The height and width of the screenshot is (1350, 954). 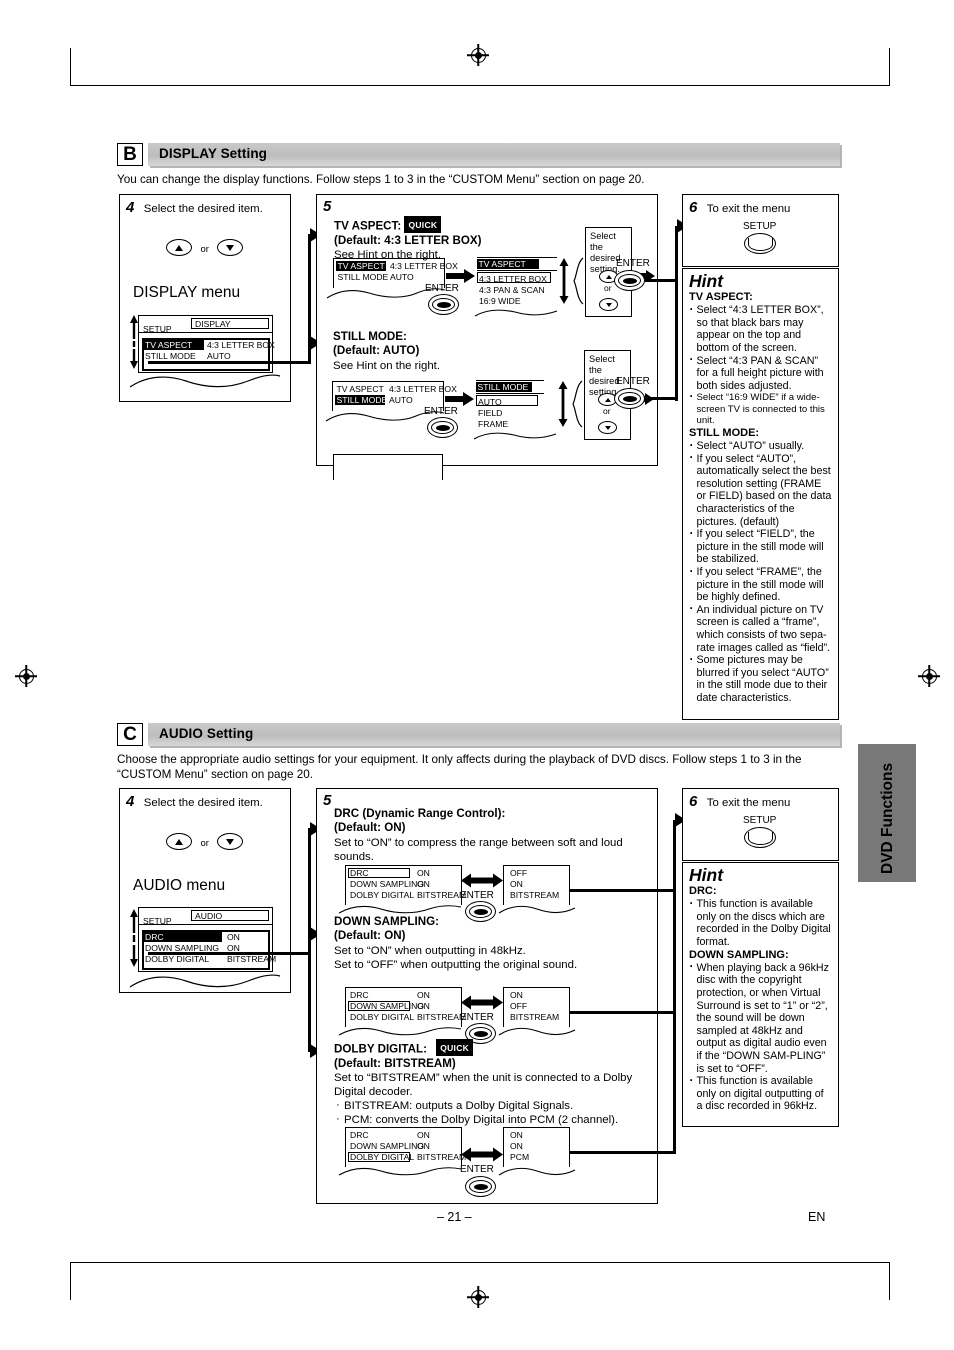 I want to click on registration-mark-top, so click(x=478, y=55).